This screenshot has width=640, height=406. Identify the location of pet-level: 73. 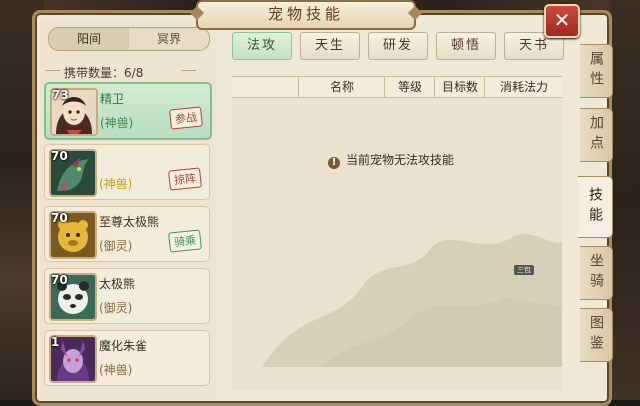
(60, 95).